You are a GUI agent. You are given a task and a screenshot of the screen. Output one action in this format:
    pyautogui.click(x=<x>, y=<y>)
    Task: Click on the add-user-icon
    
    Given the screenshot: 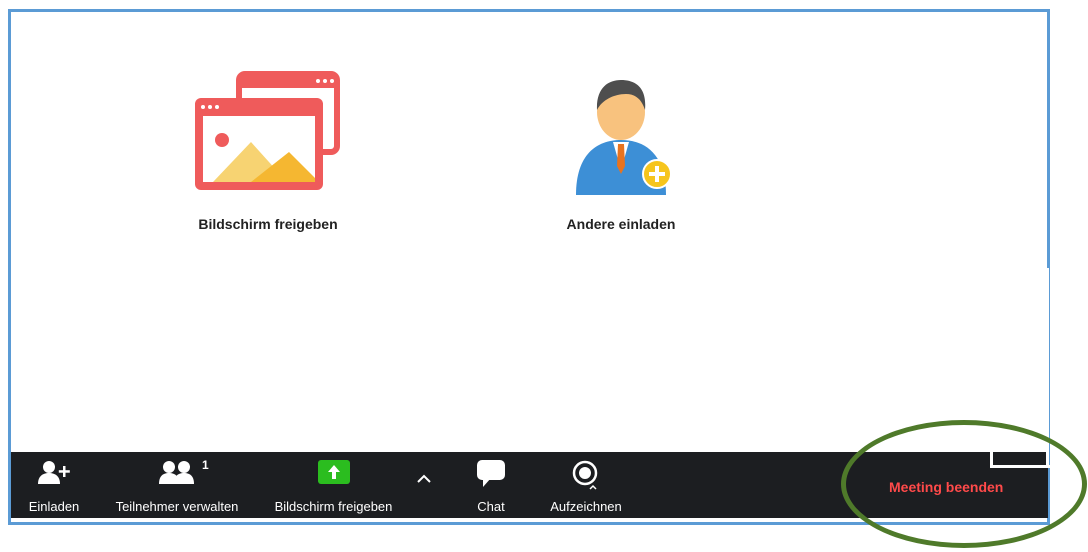 What is the action you would take?
    pyautogui.click(x=54, y=472)
    